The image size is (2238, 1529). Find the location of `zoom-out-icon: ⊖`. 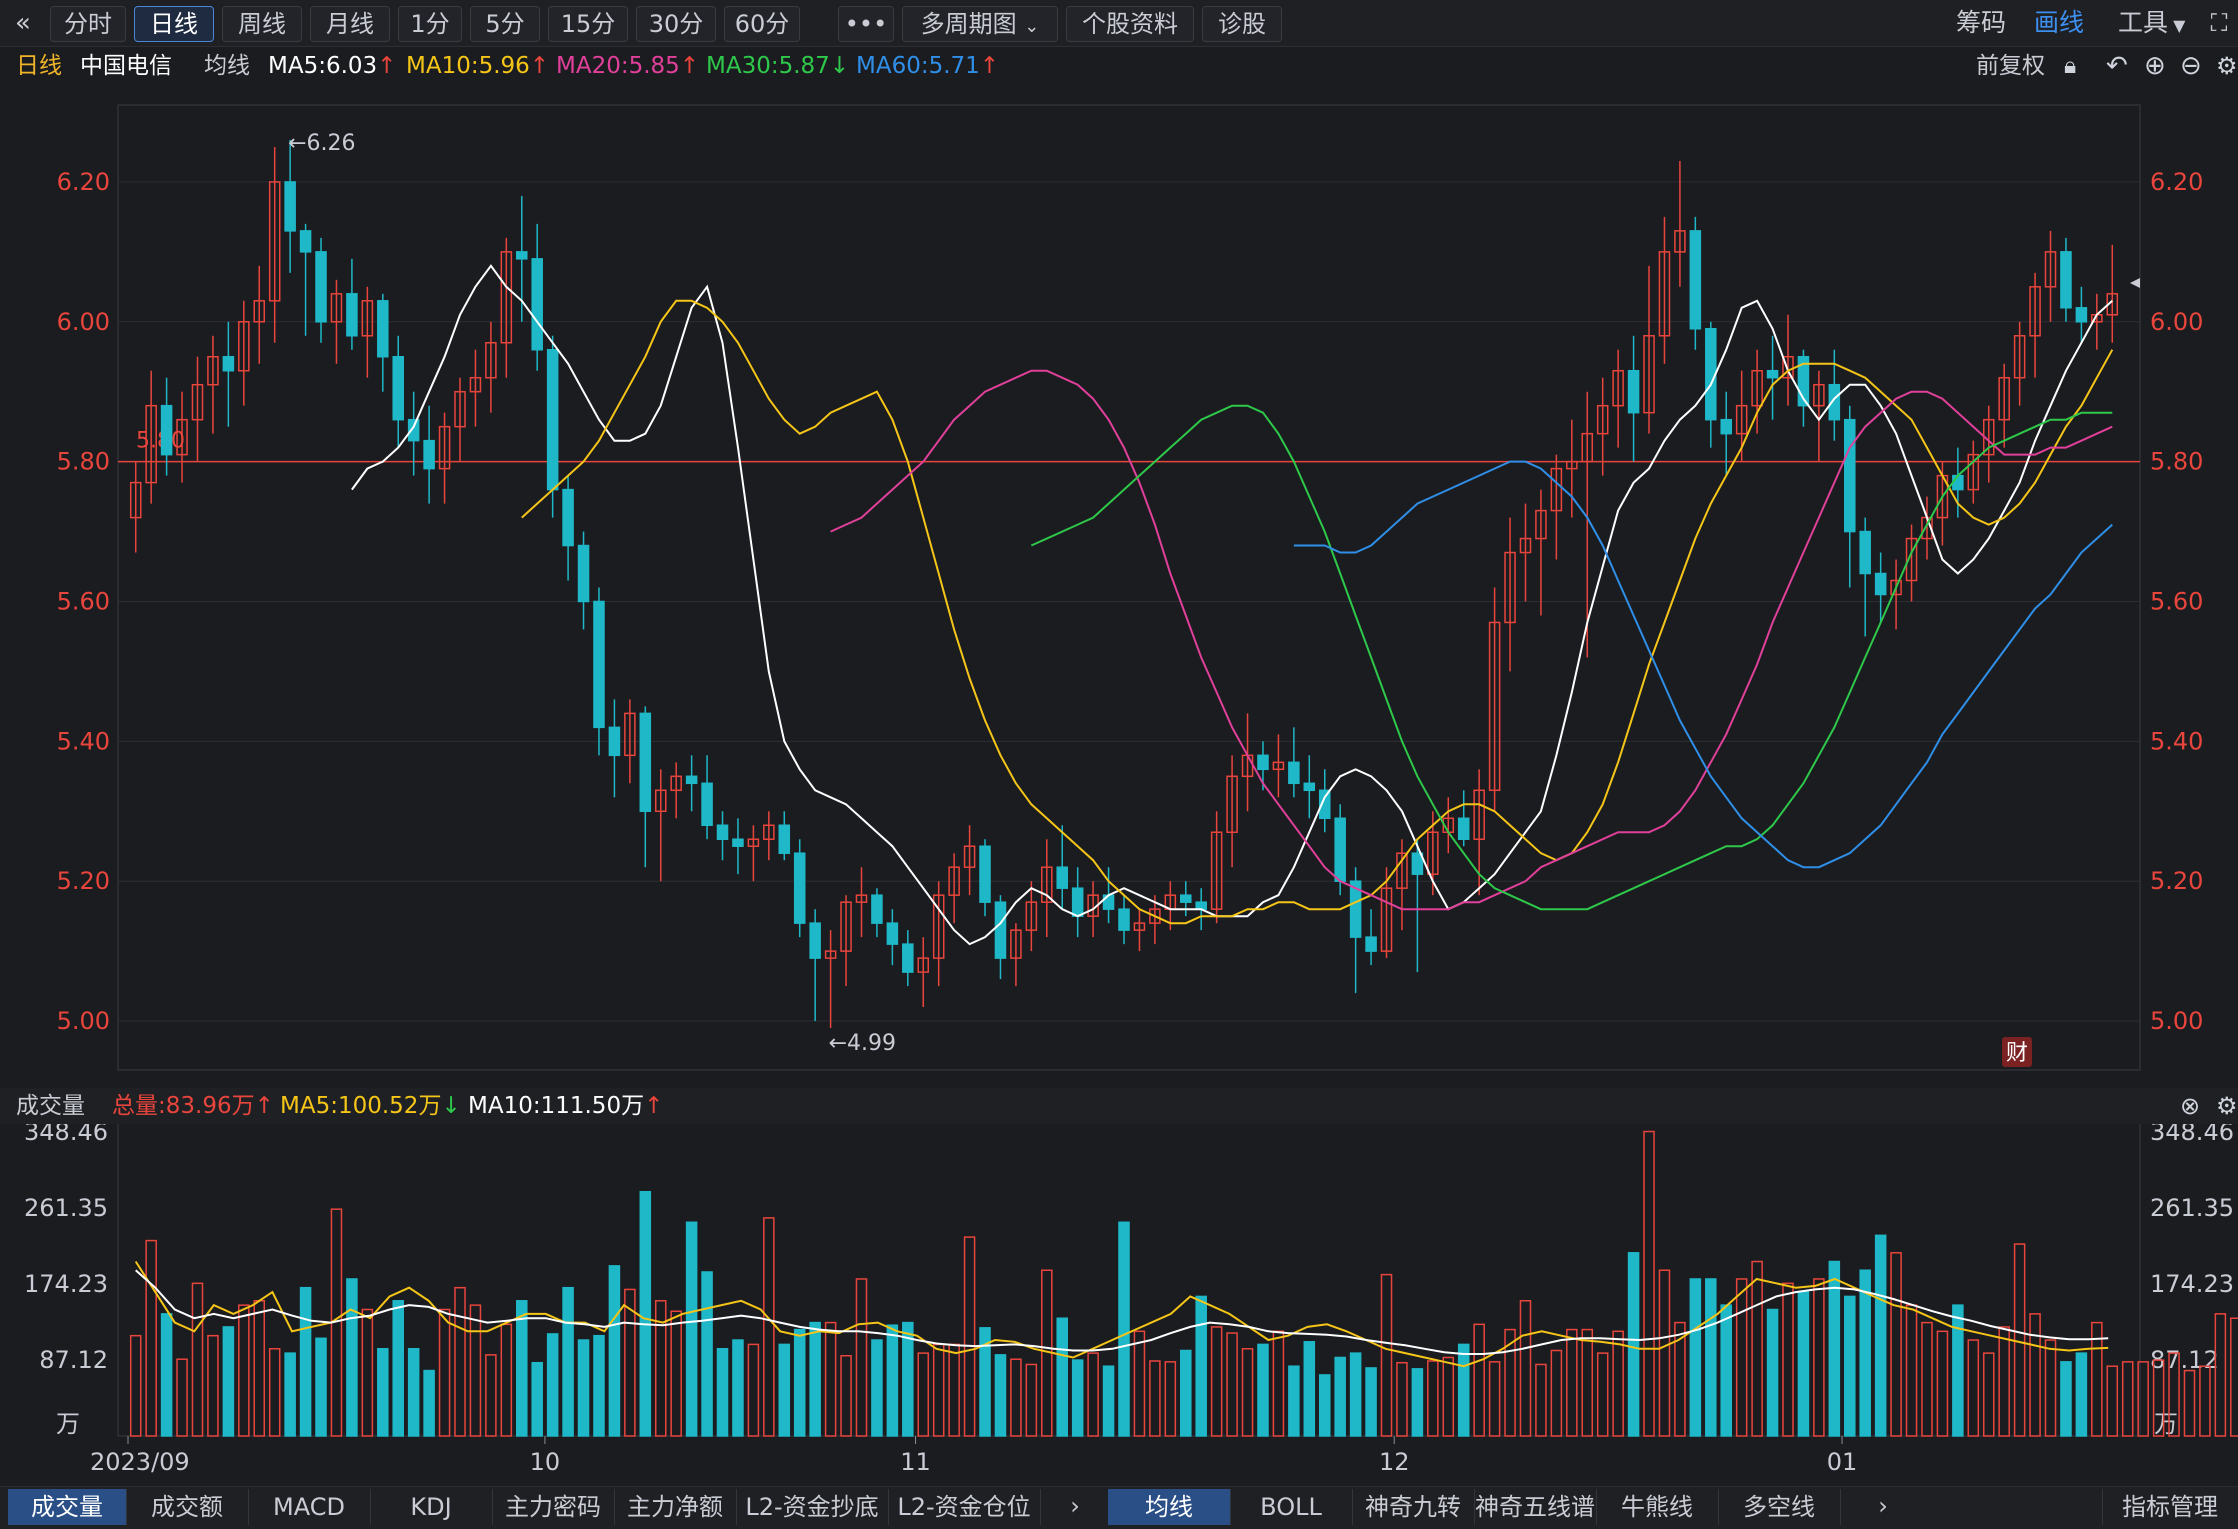

zoom-out-icon: ⊖ is located at coordinates (2191, 66).